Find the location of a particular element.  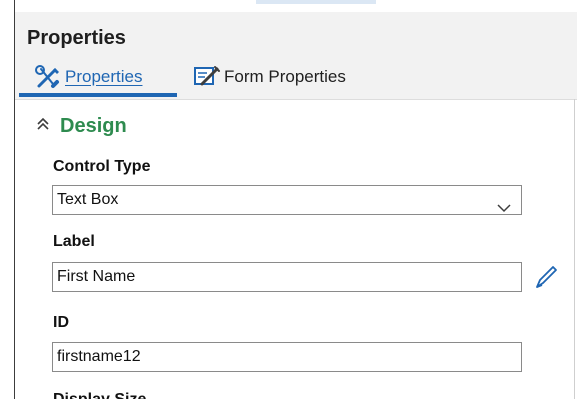

content-right-divider is located at coordinates (574, 249).